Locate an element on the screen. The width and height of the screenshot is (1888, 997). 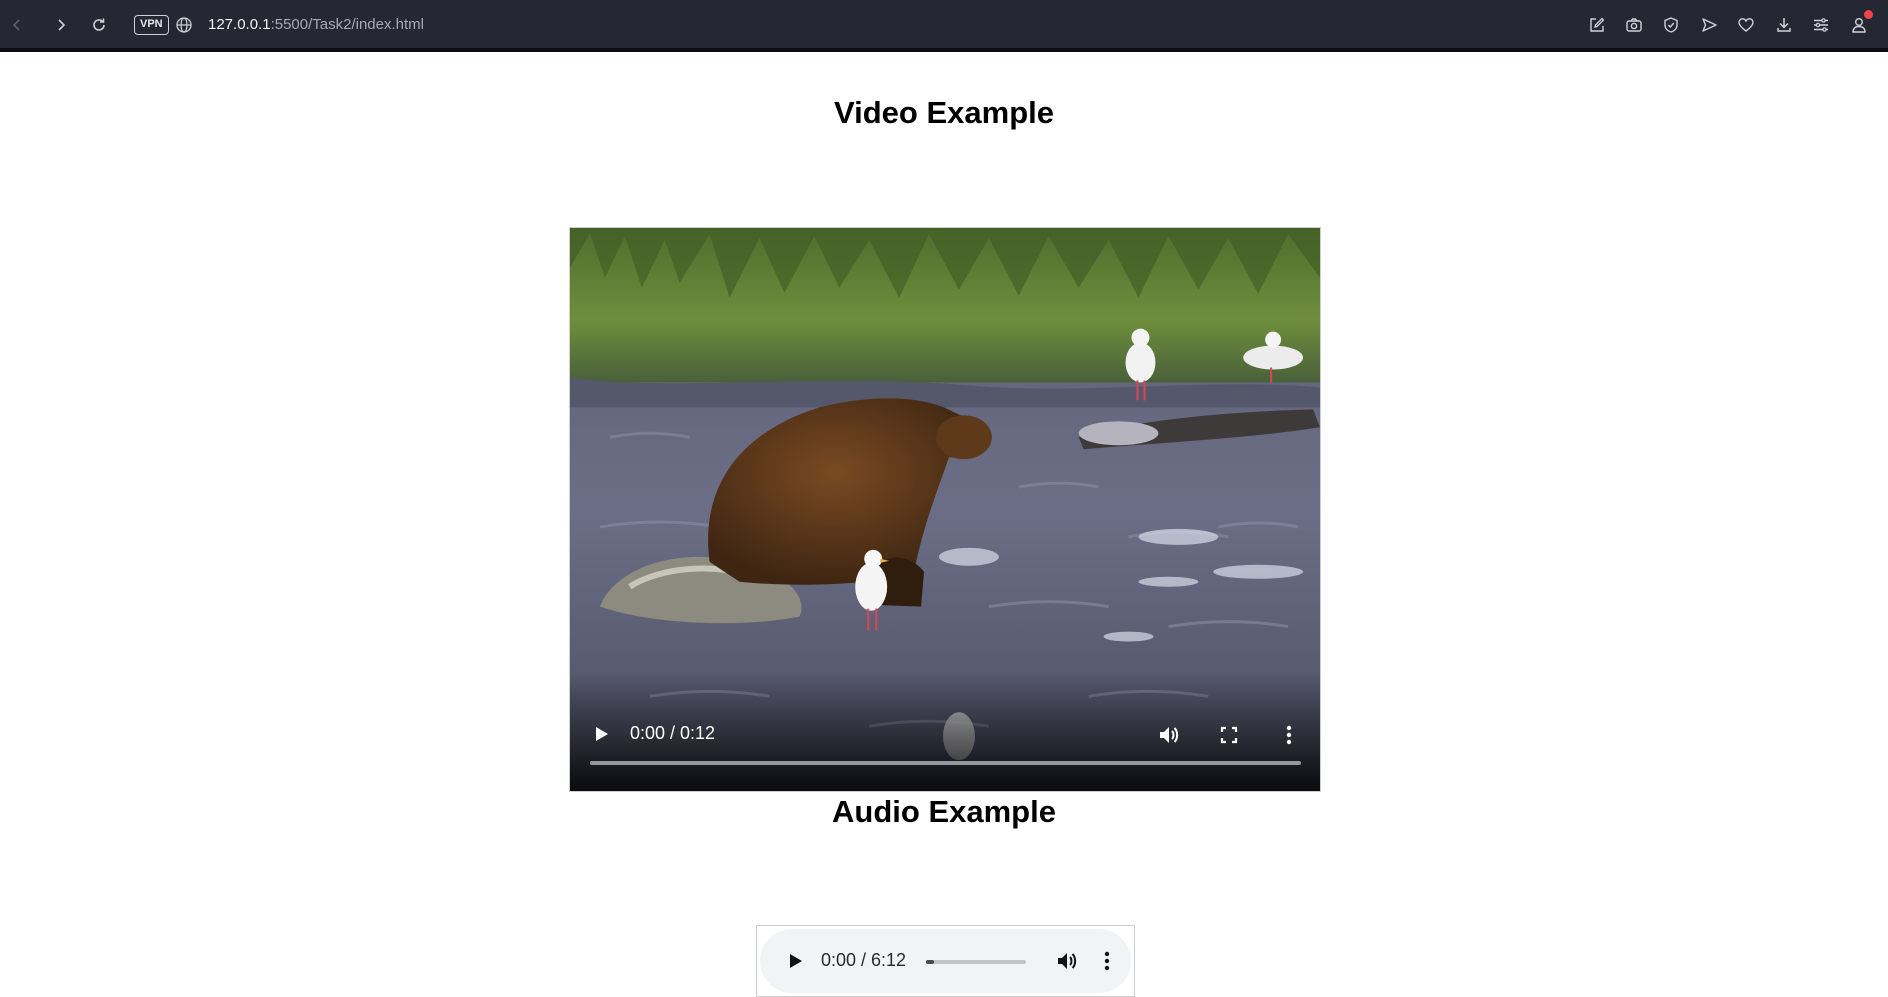
screenshot-button is located at coordinates (1634, 25).